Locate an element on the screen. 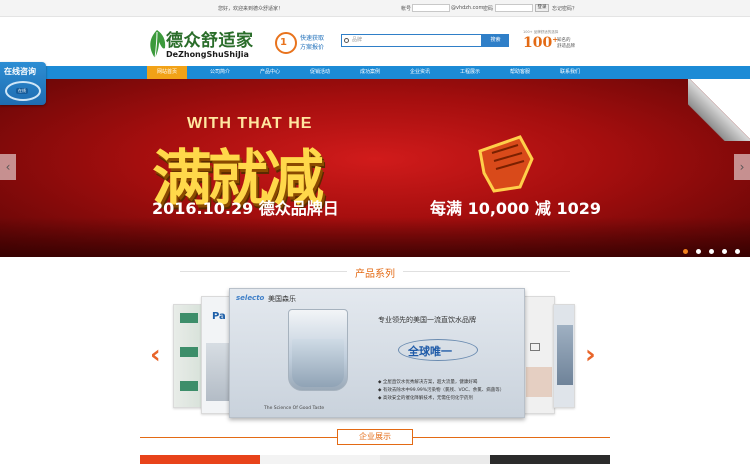 The image size is (750, 464). product-card-far-left is located at coordinates (188, 356).